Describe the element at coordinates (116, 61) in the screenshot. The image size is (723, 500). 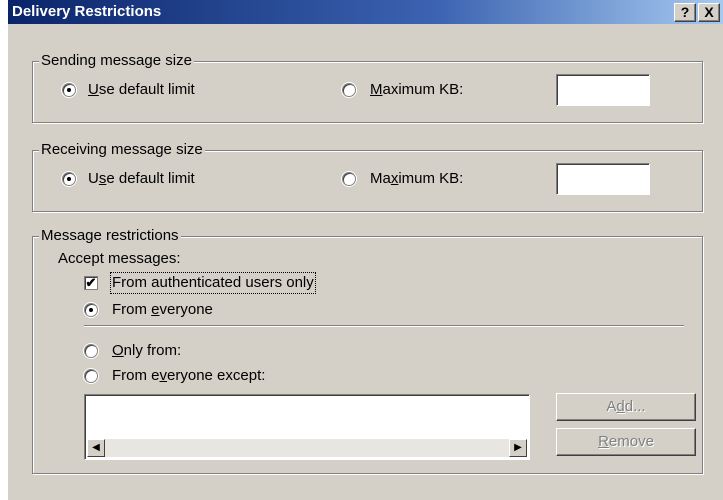
I see `sending-size-group-label: Sending message size` at that location.